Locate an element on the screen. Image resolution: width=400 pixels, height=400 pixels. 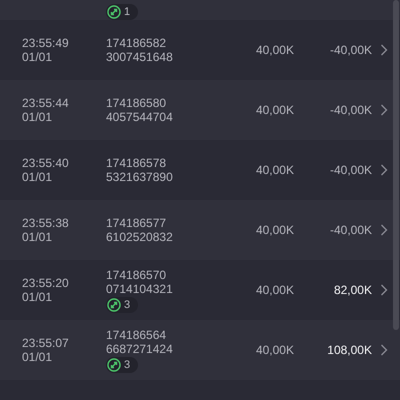
time: 23:55:20 is located at coordinates (46, 283).